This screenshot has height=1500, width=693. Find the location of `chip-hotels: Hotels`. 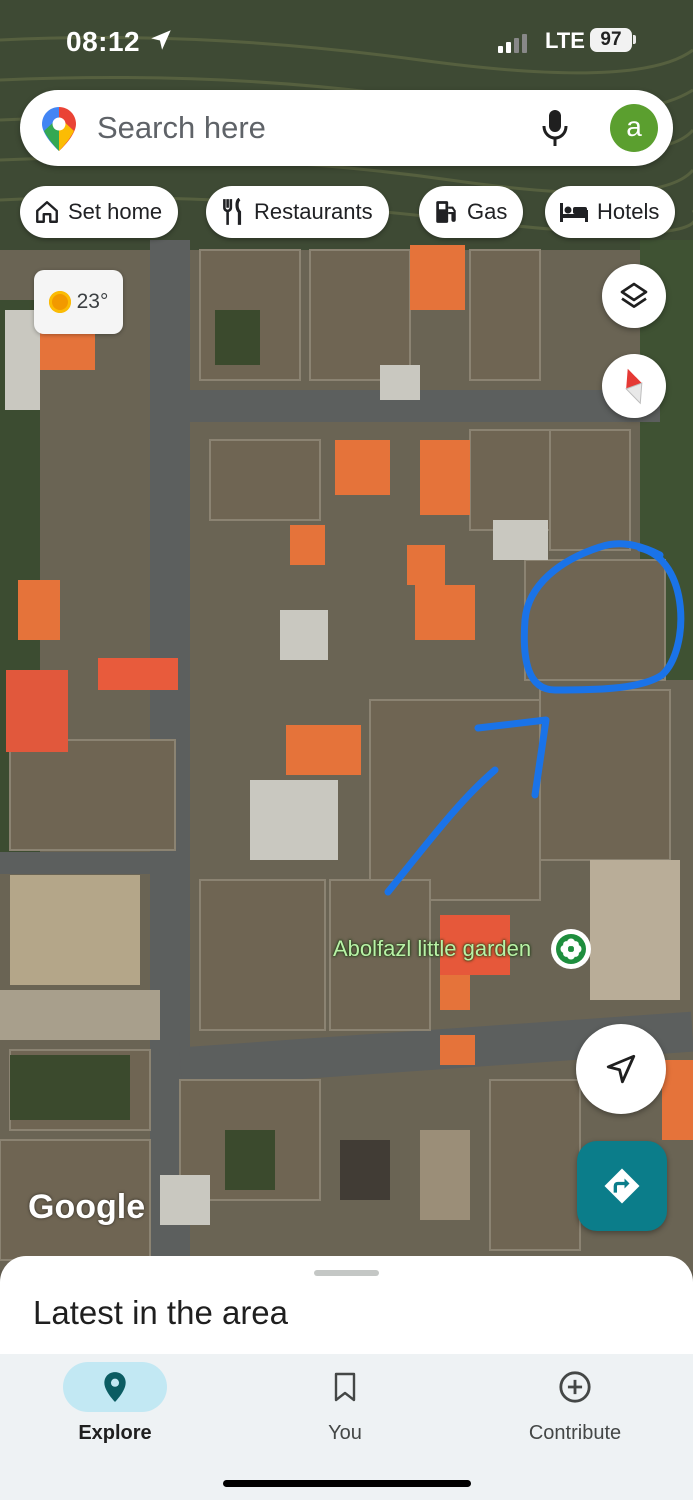

chip-hotels: Hotels is located at coordinates (610, 212).